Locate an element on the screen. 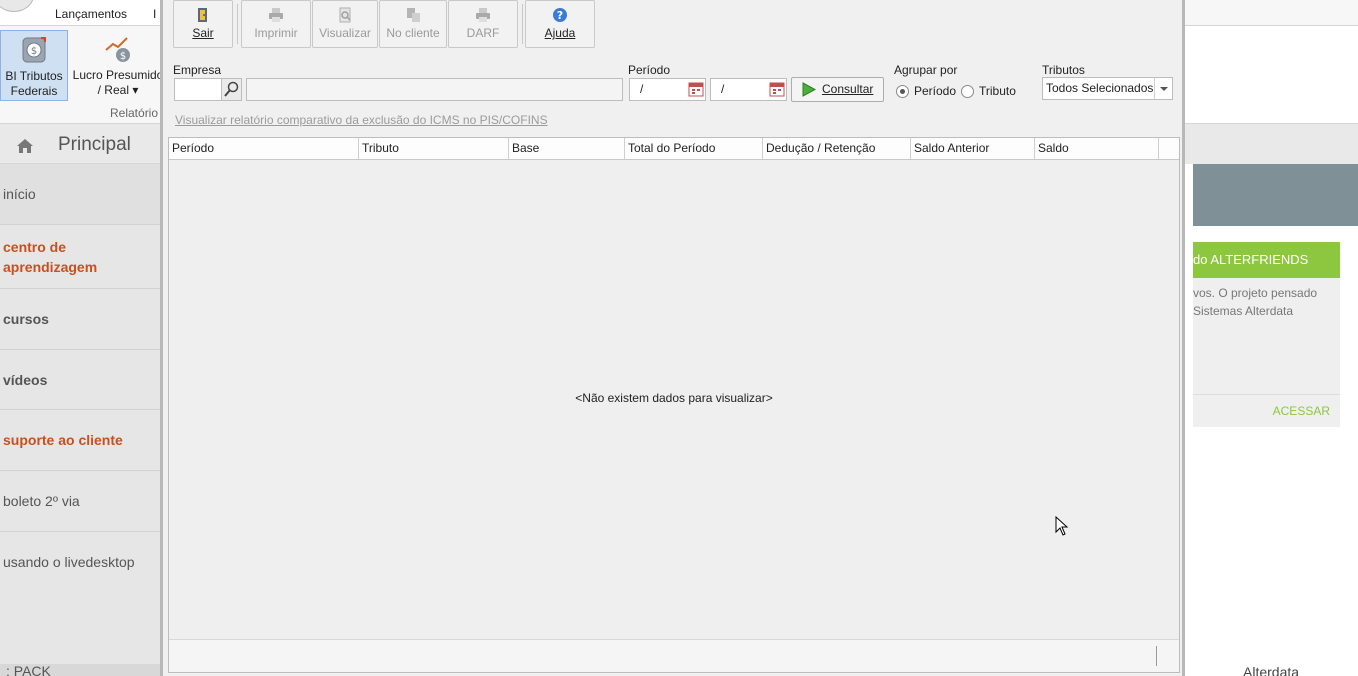 This screenshot has height=676, width=1358. darf-button: DARF is located at coordinates (483, 24).